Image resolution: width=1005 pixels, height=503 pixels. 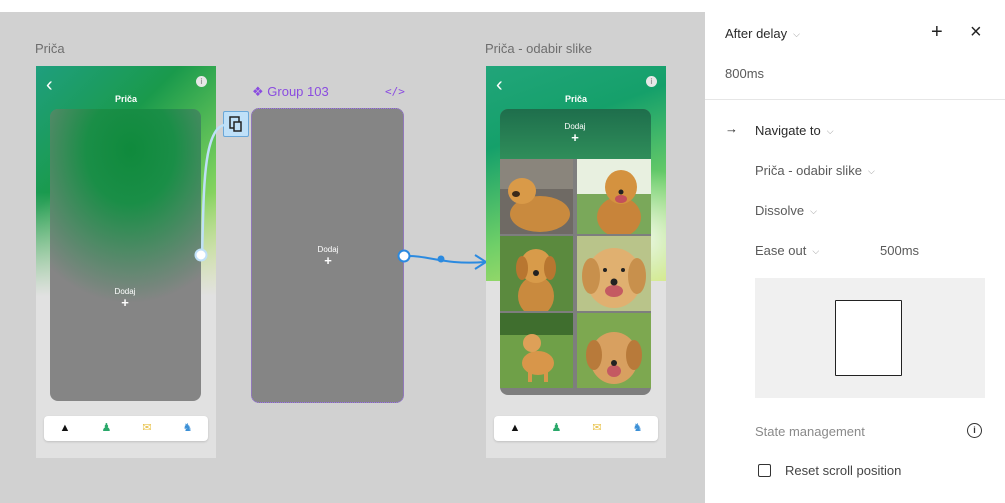 I want to click on add-icon: +, so click(x=937, y=32).